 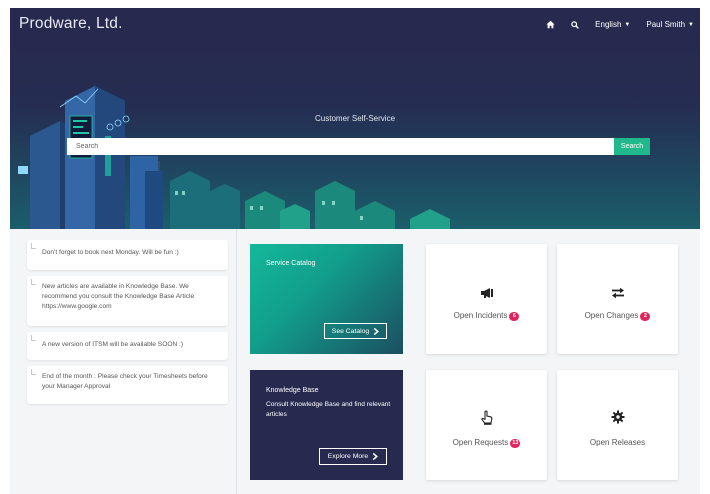 What do you see at coordinates (71, 24) in the screenshot?
I see `brand-name: Prodware, Ltd.` at bounding box center [71, 24].